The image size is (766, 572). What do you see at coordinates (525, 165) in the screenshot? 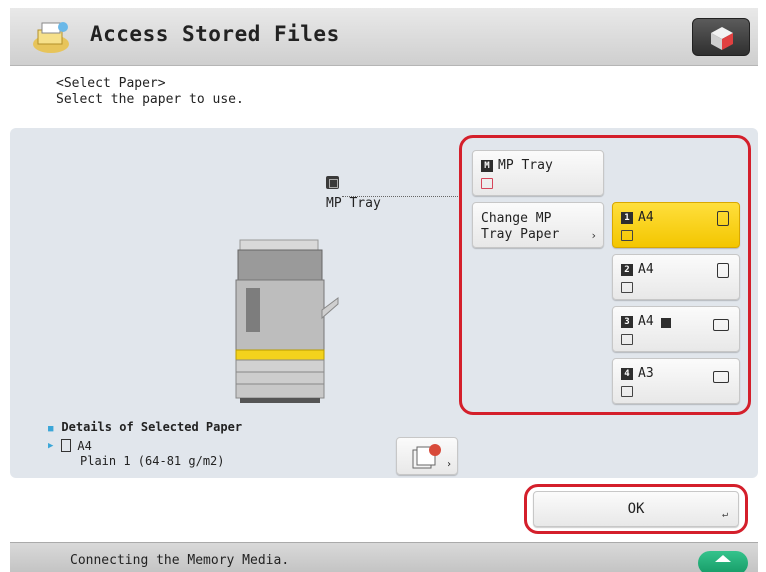
I see `mp-tray-label: MP Tray` at bounding box center [525, 165].